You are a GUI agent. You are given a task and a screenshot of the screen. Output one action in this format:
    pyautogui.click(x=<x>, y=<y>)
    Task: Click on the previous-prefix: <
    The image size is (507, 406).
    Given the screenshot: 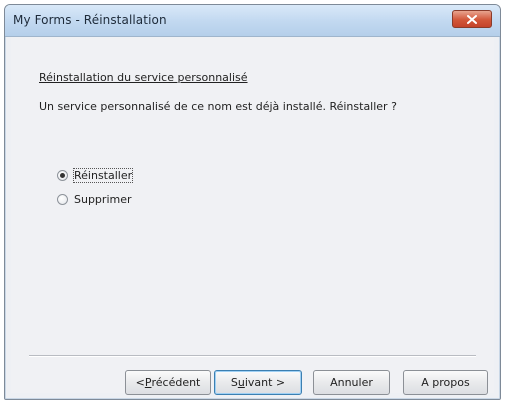 What is the action you would take?
    pyautogui.click(x=140, y=382)
    